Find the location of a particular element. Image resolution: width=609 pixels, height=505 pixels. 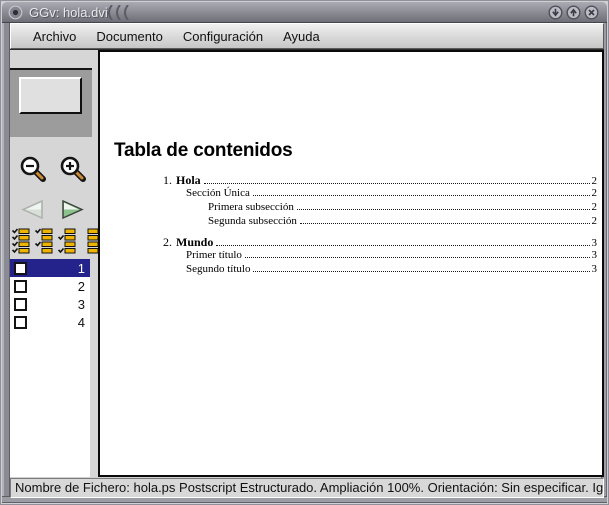

page-row-4: 4 is located at coordinates (50, 322).